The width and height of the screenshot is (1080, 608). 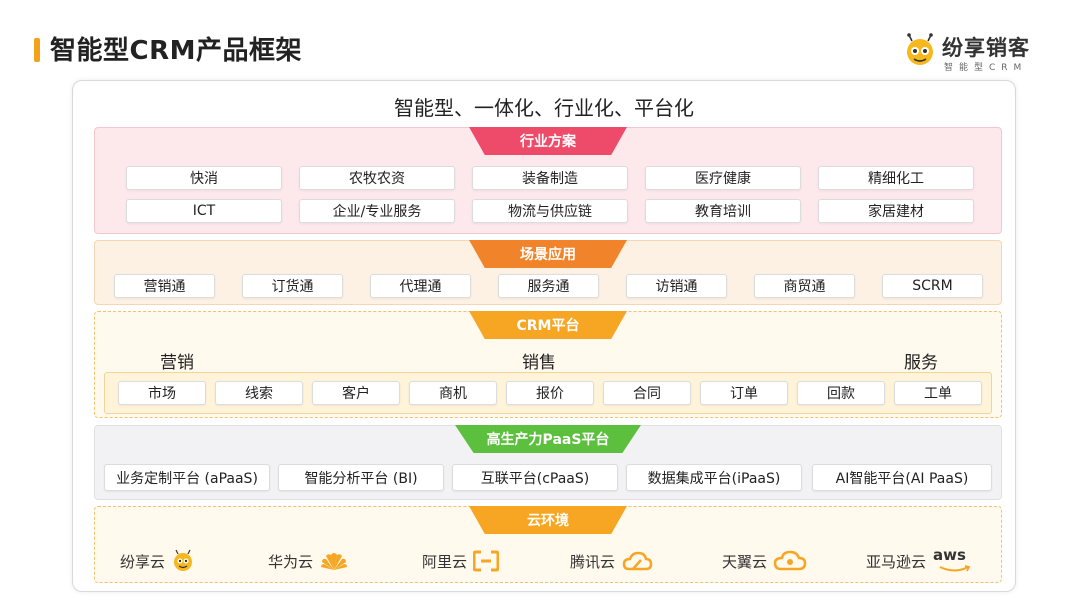 I want to click on industry-chip: 物流与供应链, so click(x=550, y=211).